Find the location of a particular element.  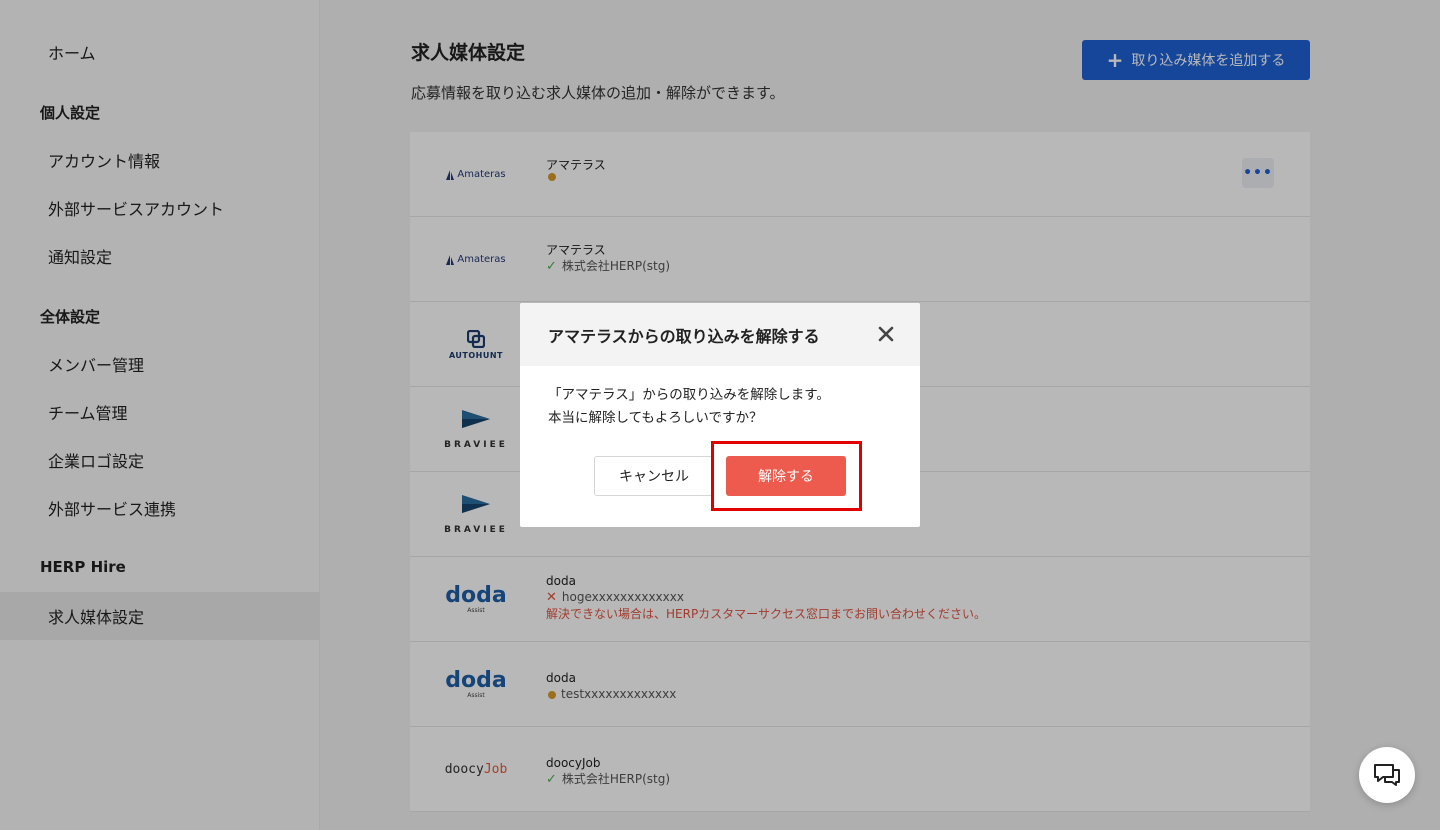

chat-bubbles-icon is located at coordinates (1387, 775).